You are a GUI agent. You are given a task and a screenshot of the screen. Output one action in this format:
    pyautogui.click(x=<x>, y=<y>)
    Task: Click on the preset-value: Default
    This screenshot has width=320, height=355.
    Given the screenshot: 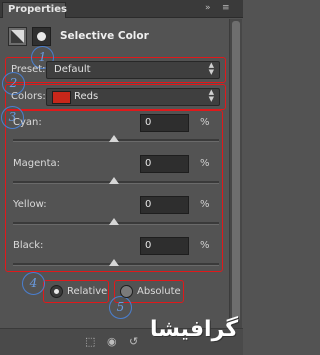 What is the action you would take?
    pyautogui.click(x=72, y=69)
    